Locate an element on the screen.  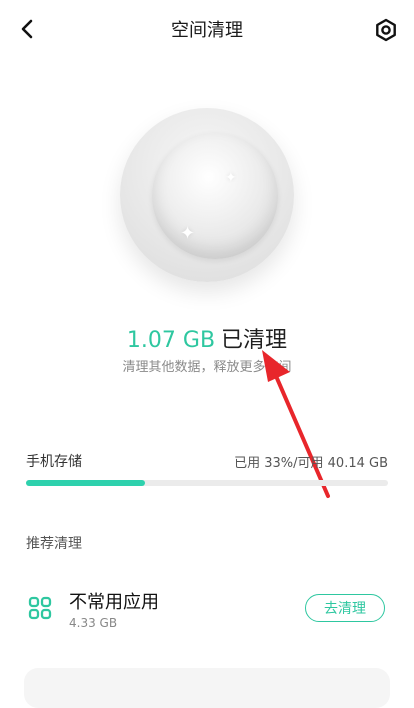
apps-grid-icon is located at coordinates (40, 608).